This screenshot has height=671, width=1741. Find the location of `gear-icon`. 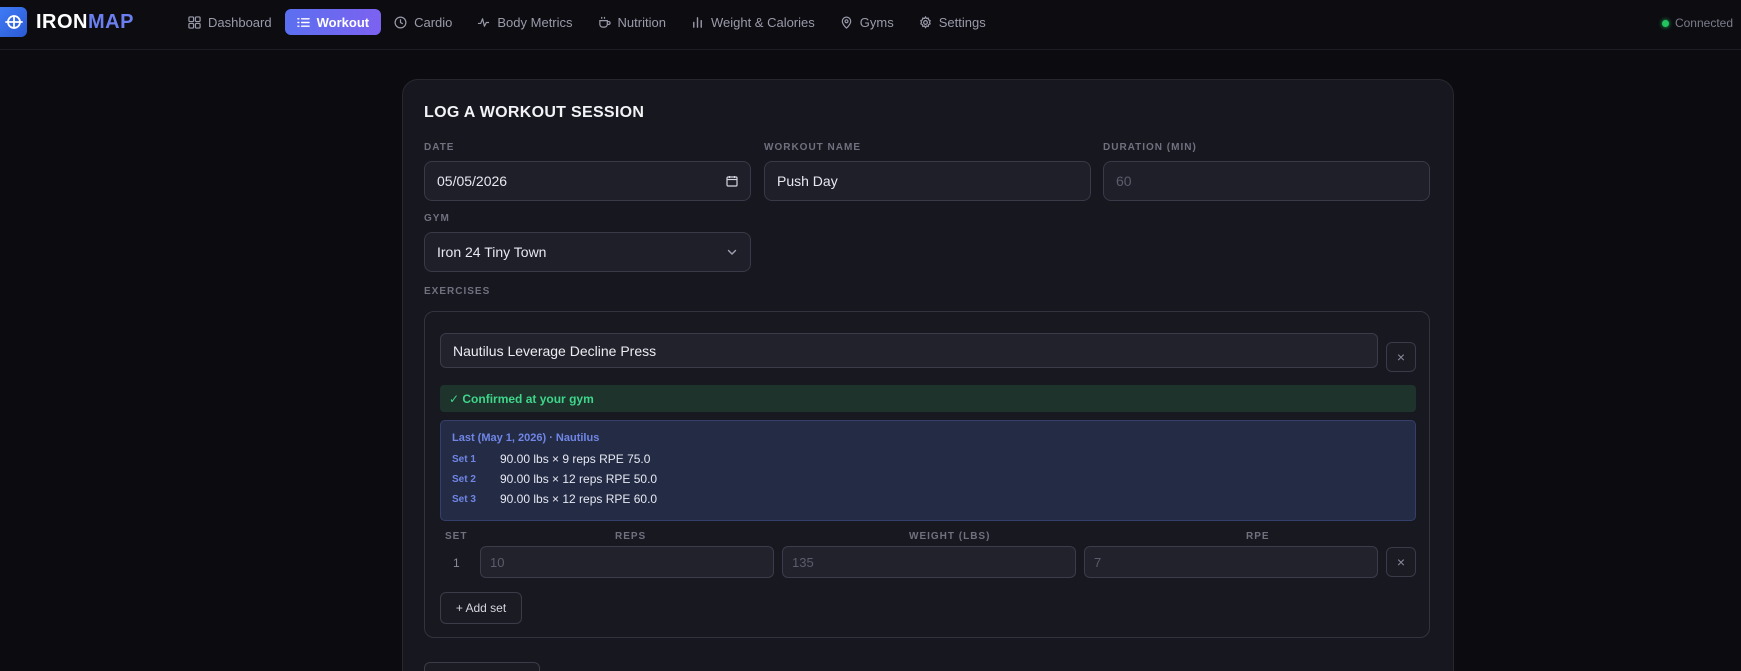

gear-icon is located at coordinates (925, 22).